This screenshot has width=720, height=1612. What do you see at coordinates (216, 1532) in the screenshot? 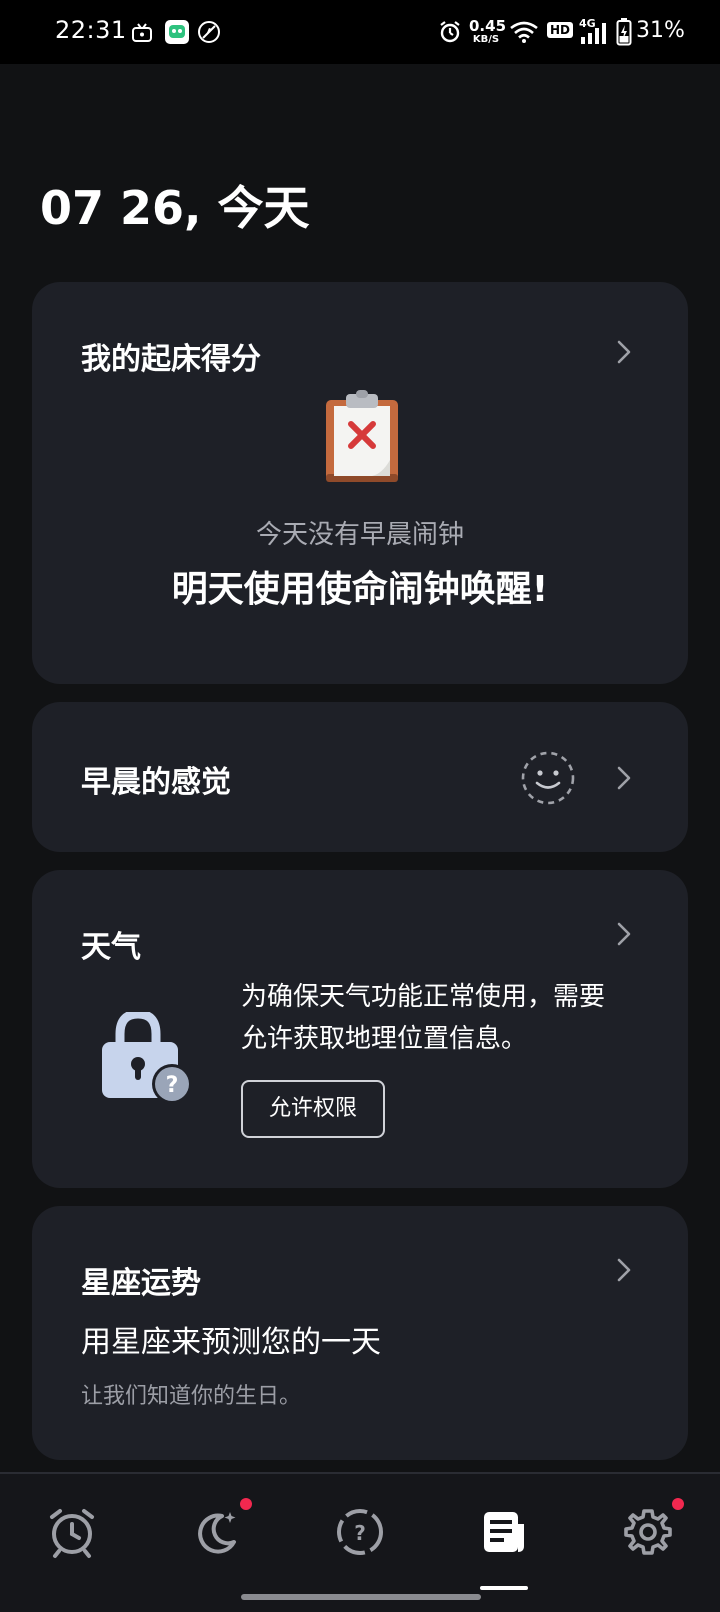
I see `moon-sleep-icon` at bounding box center [216, 1532].